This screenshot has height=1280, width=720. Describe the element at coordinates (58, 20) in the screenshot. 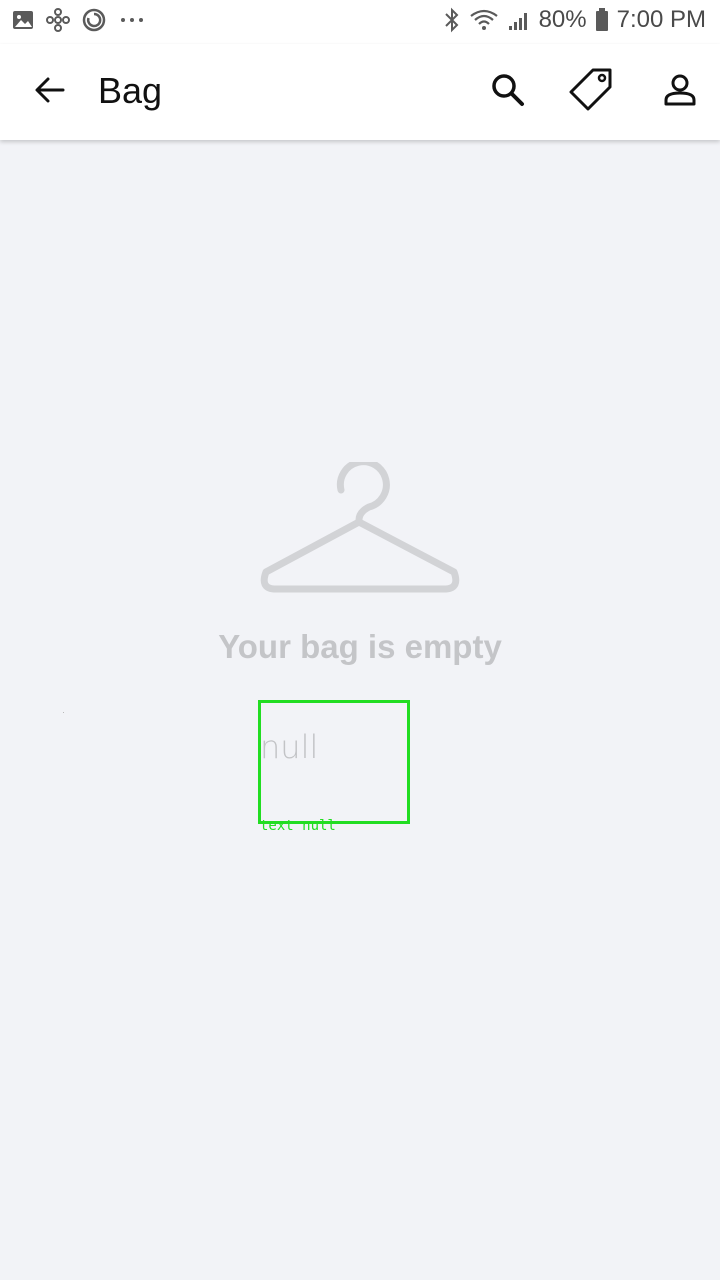

I see `pinwheel-icon` at that location.